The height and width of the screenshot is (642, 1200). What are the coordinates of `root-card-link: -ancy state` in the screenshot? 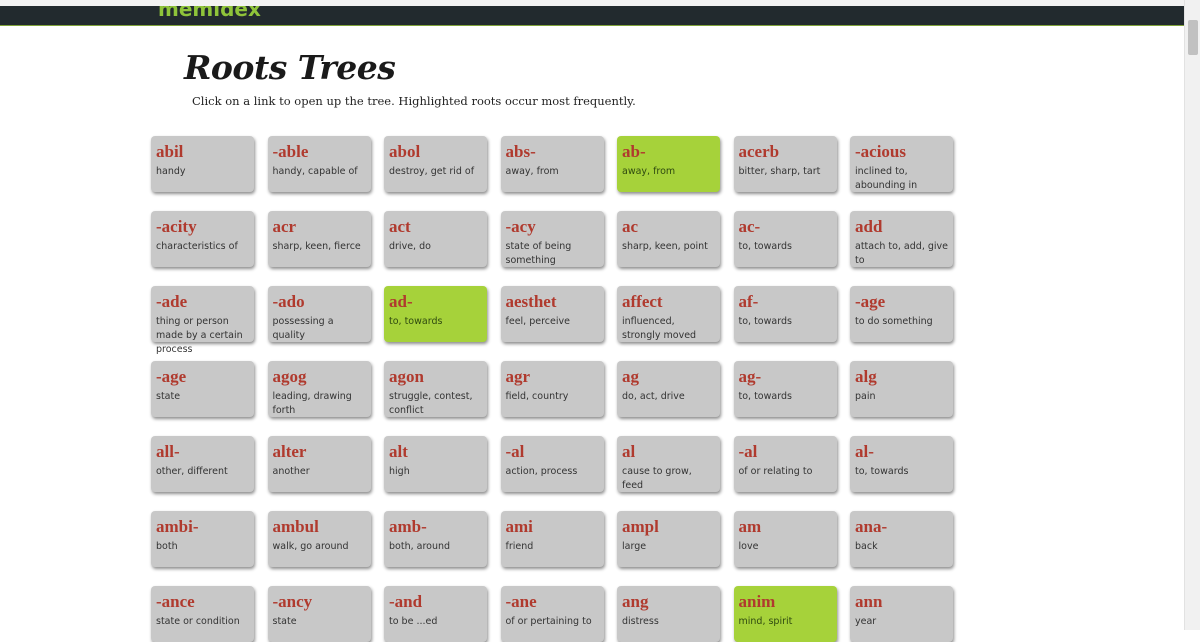 It's located at (319, 614).